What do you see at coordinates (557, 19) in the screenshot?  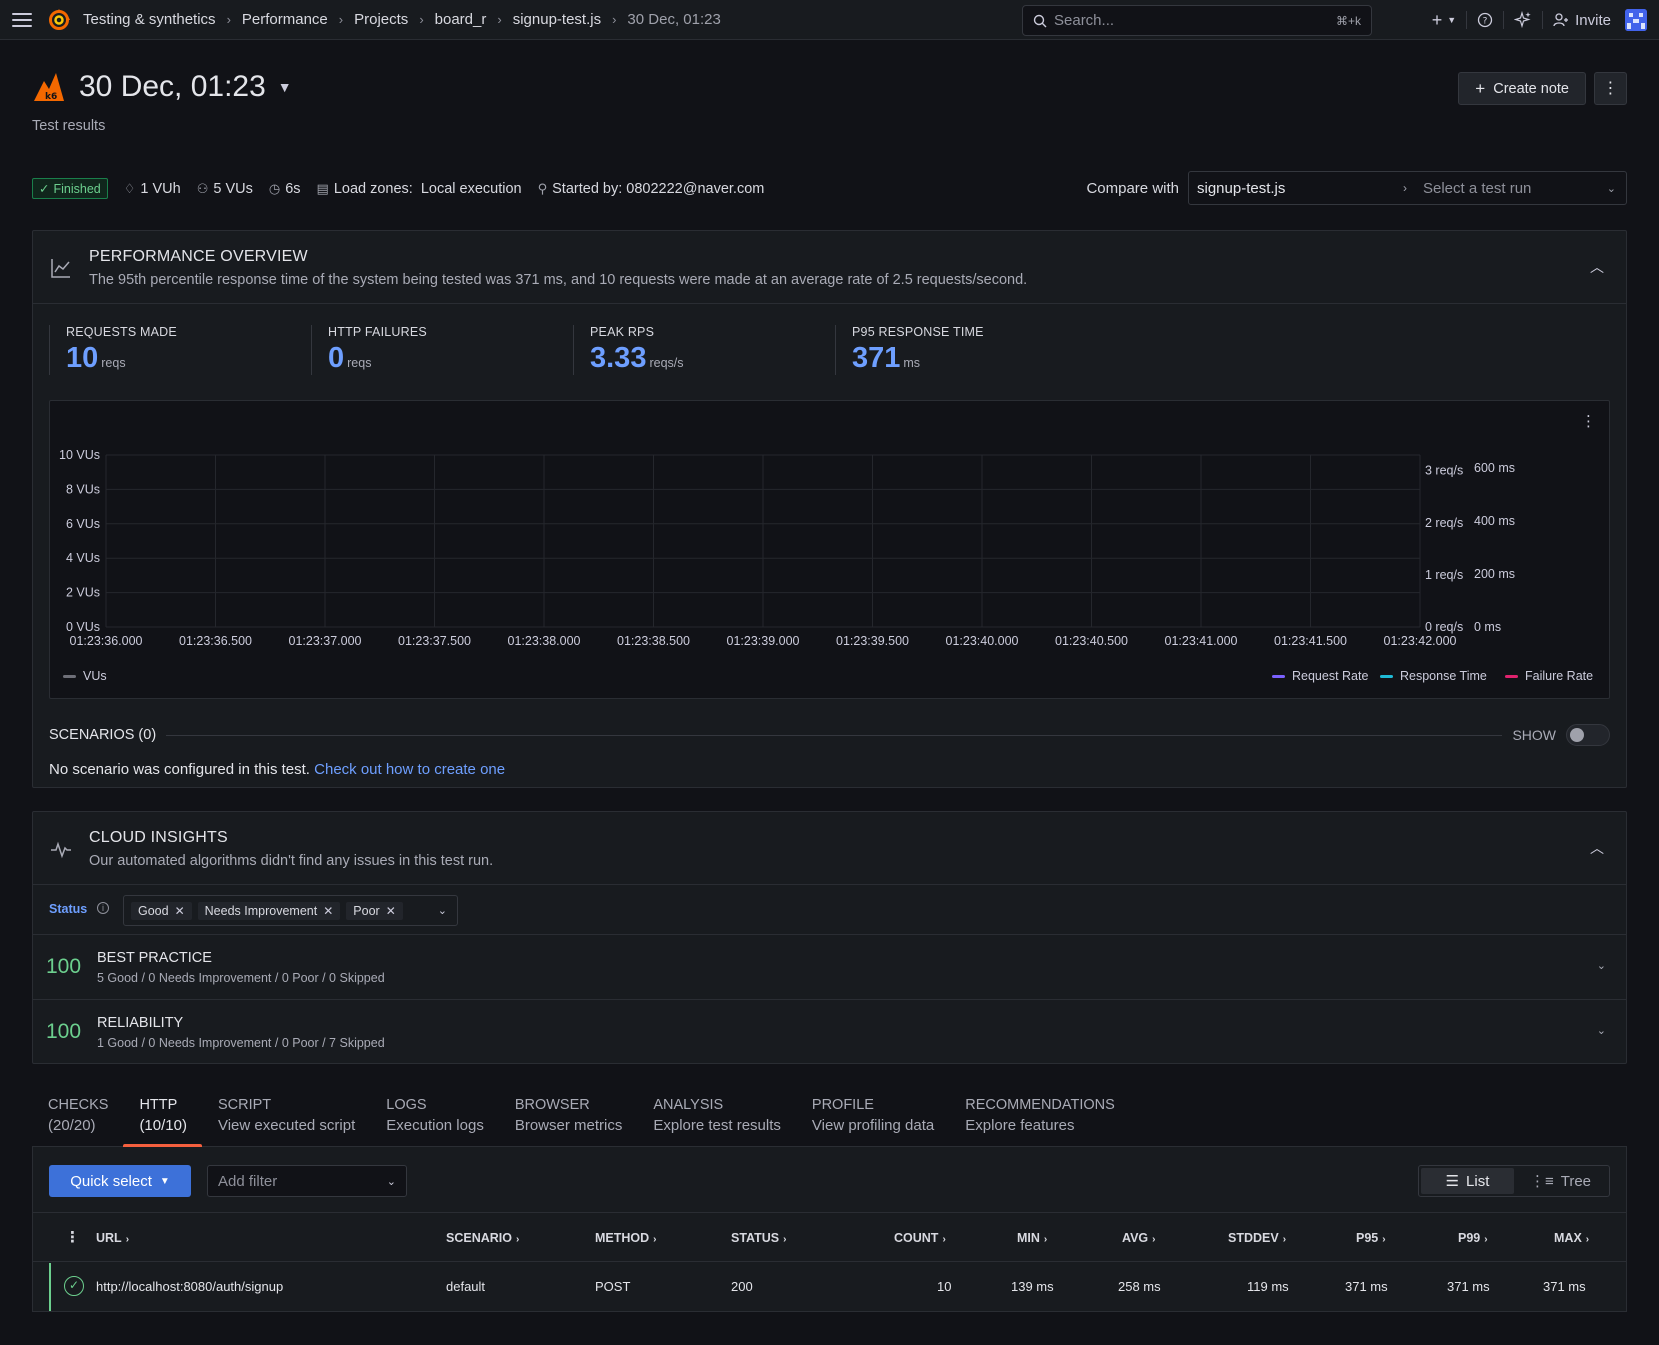 I see `breadcrumb-script: signup-test.js` at bounding box center [557, 19].